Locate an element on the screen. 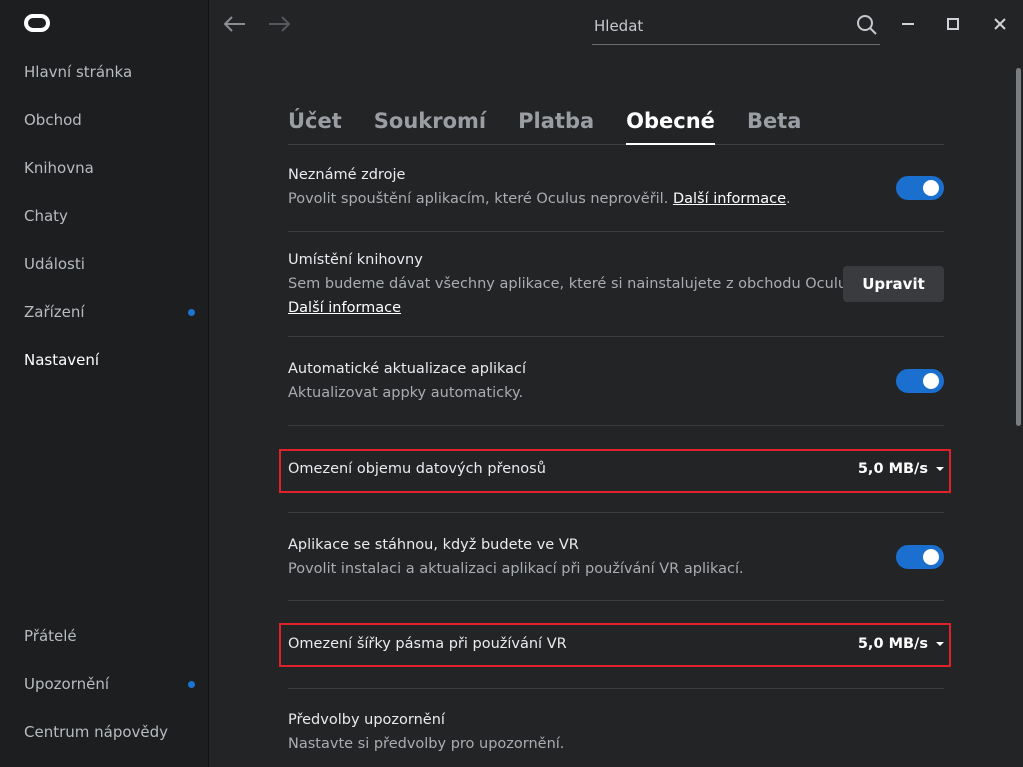 The image size is (1023, 767). tab-beta: Beta is located at coordinates (774, 124).